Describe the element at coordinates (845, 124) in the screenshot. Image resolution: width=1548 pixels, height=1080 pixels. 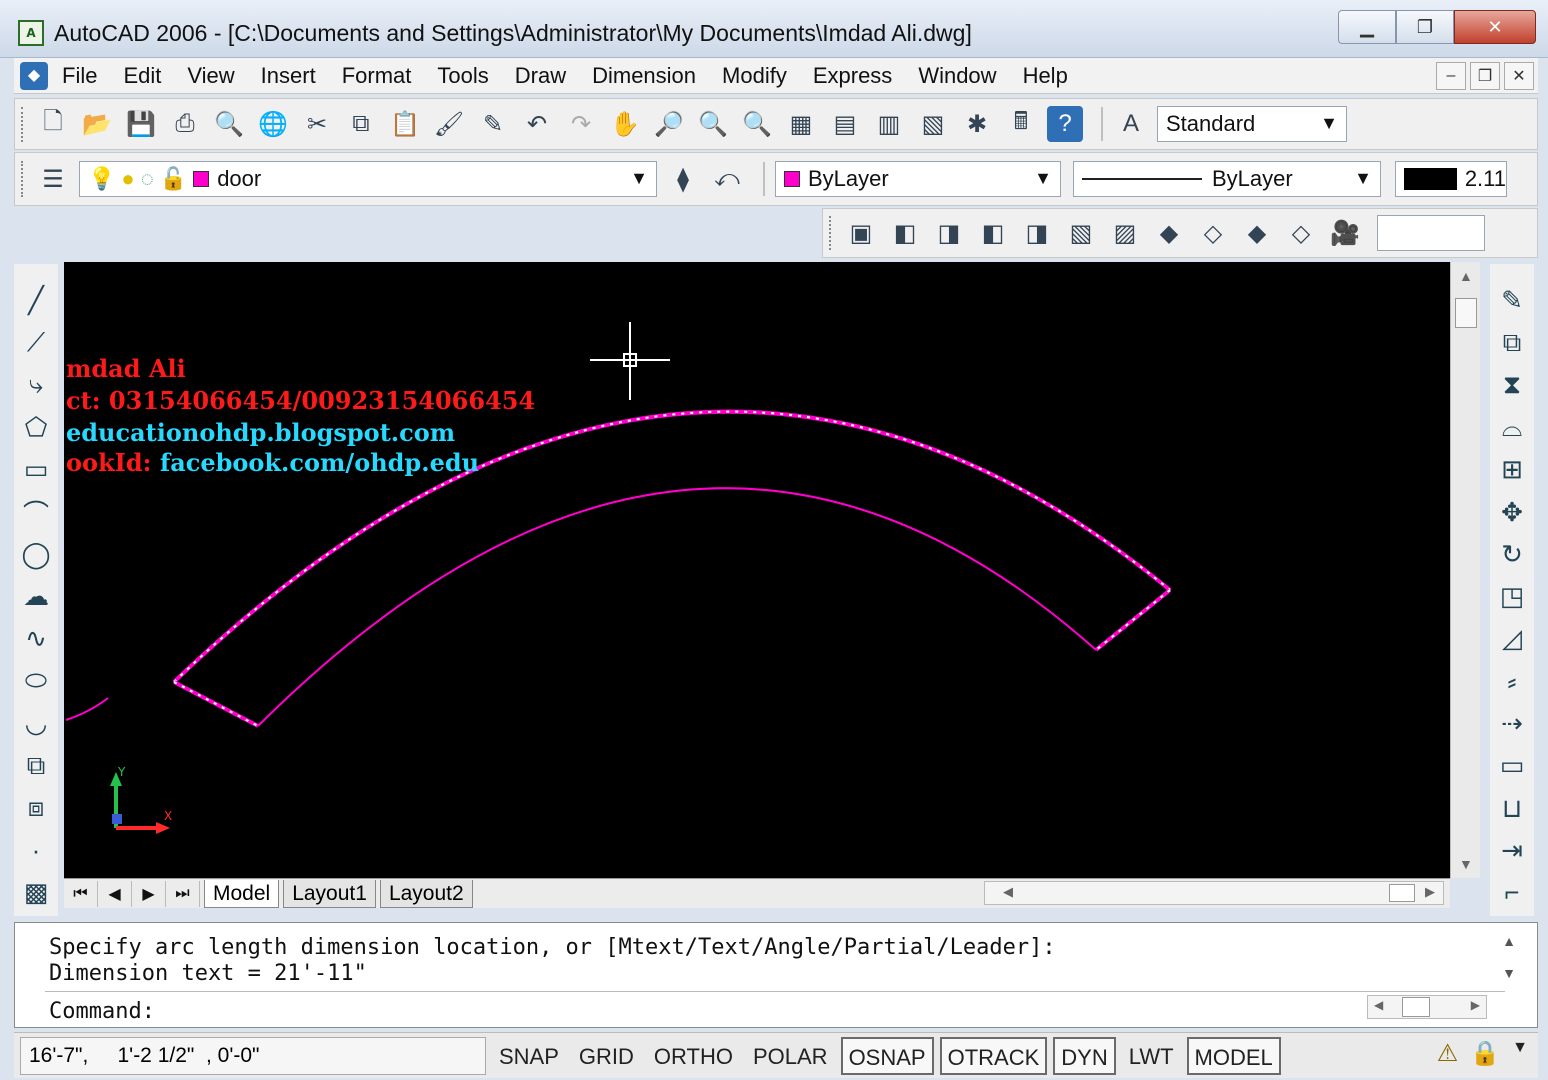
I see `design-center-icon: ▤` at that location.